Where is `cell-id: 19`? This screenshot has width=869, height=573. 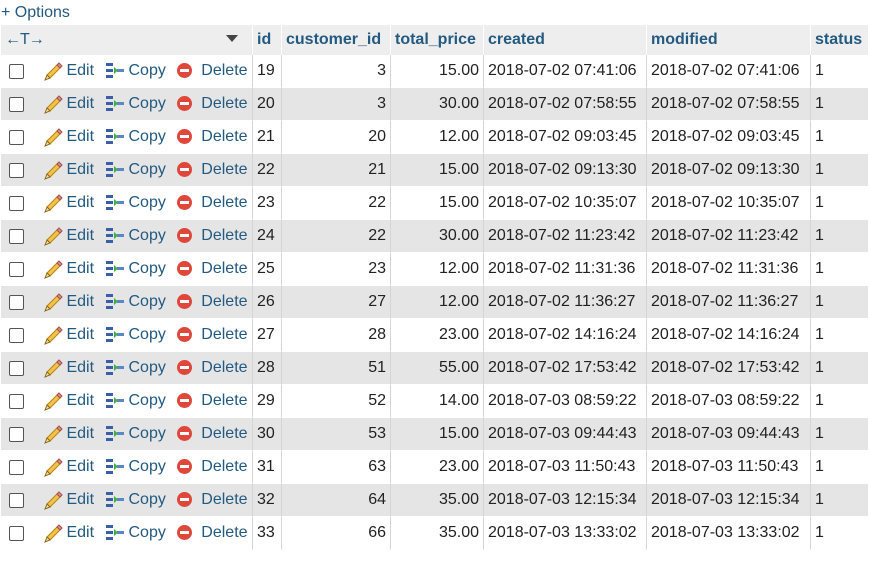
cell-id: 19 is located at coordinates (266, 71).